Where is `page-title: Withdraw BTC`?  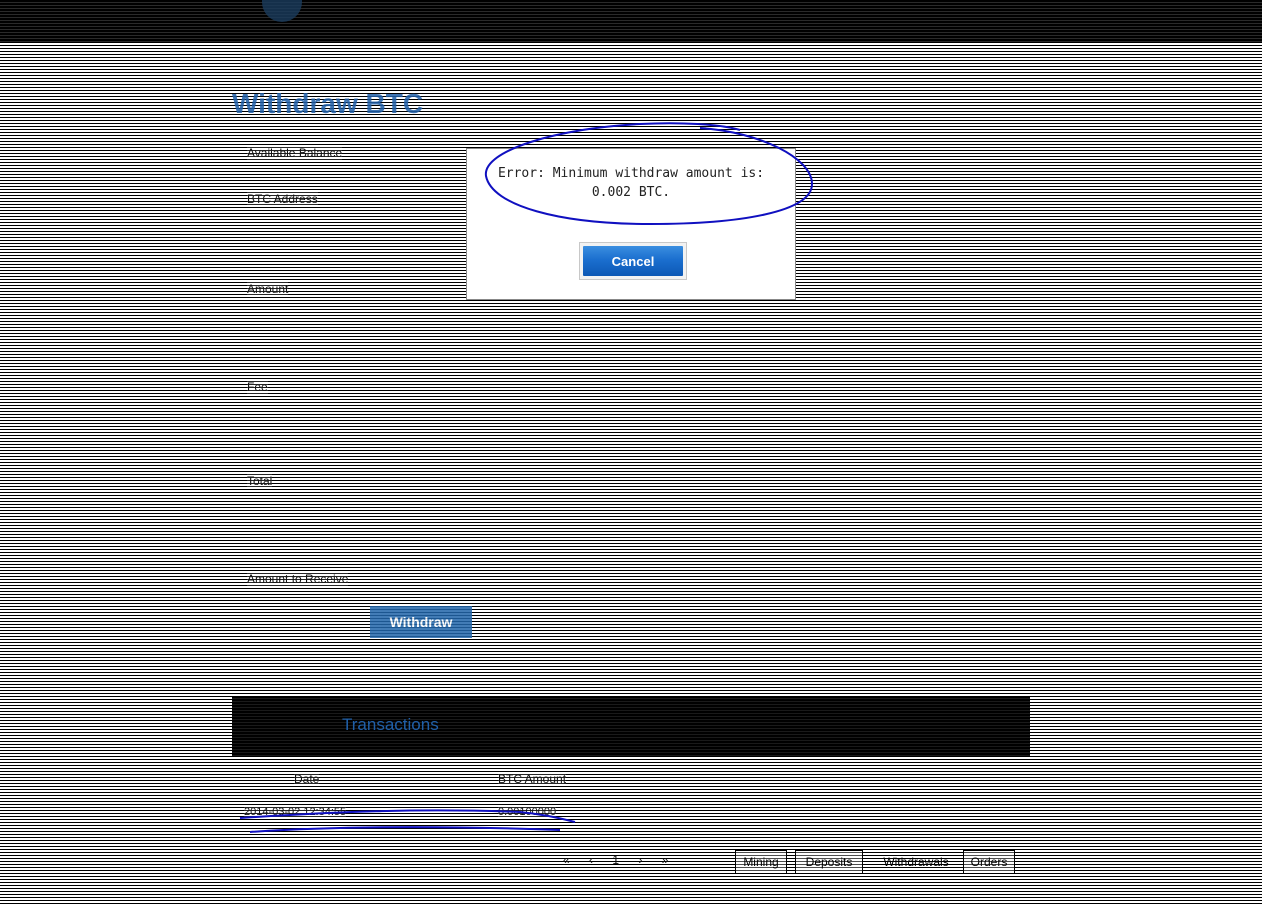
page-title: Withdraw BTC is located at coordinates (328, 103).